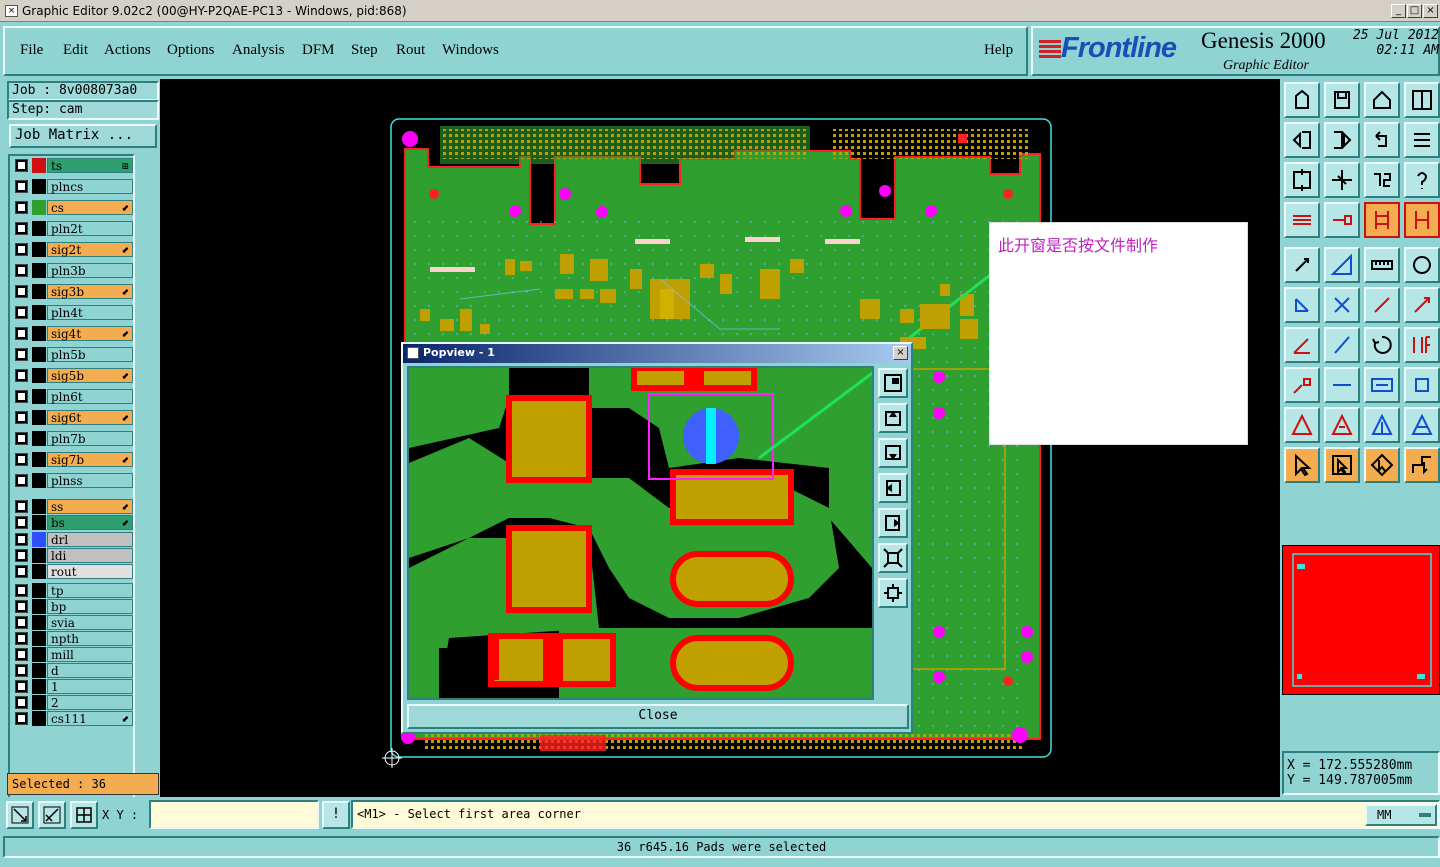 The height and width of the screenshot is (867, 1440). I want to click on layer-row-ldi: ldi, so click(73, 555).